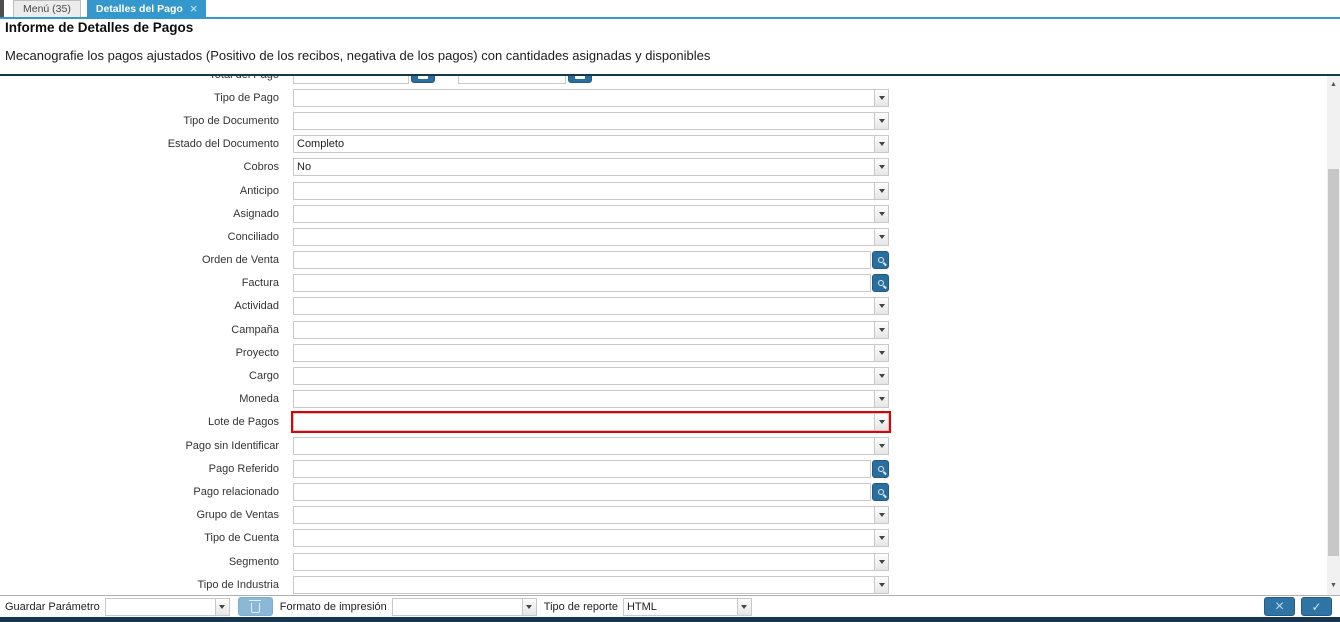  Describe the element at coordinates (679, 606) in the screenshot. I see `report-type-input` at that location.